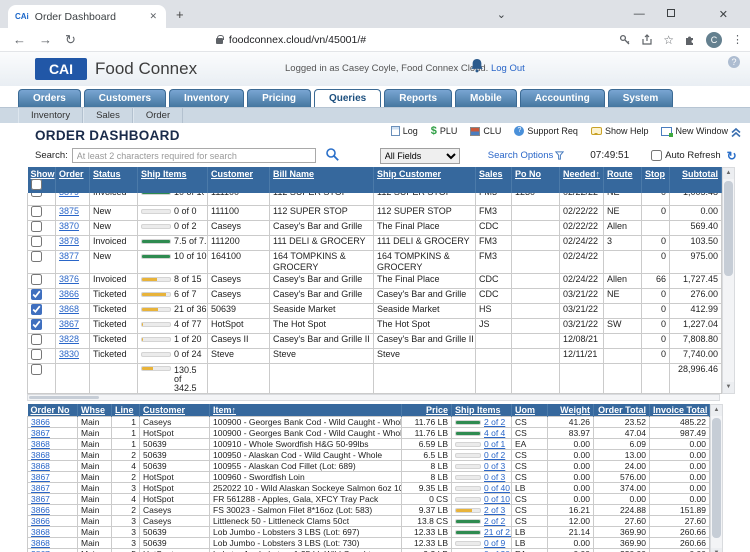 The height and width of the screenshot is (552, 750). What do you see at coordinates (732, 156) in the screenshot?
I see `refresh-icon: ↻` at bounding box center [732, 156].